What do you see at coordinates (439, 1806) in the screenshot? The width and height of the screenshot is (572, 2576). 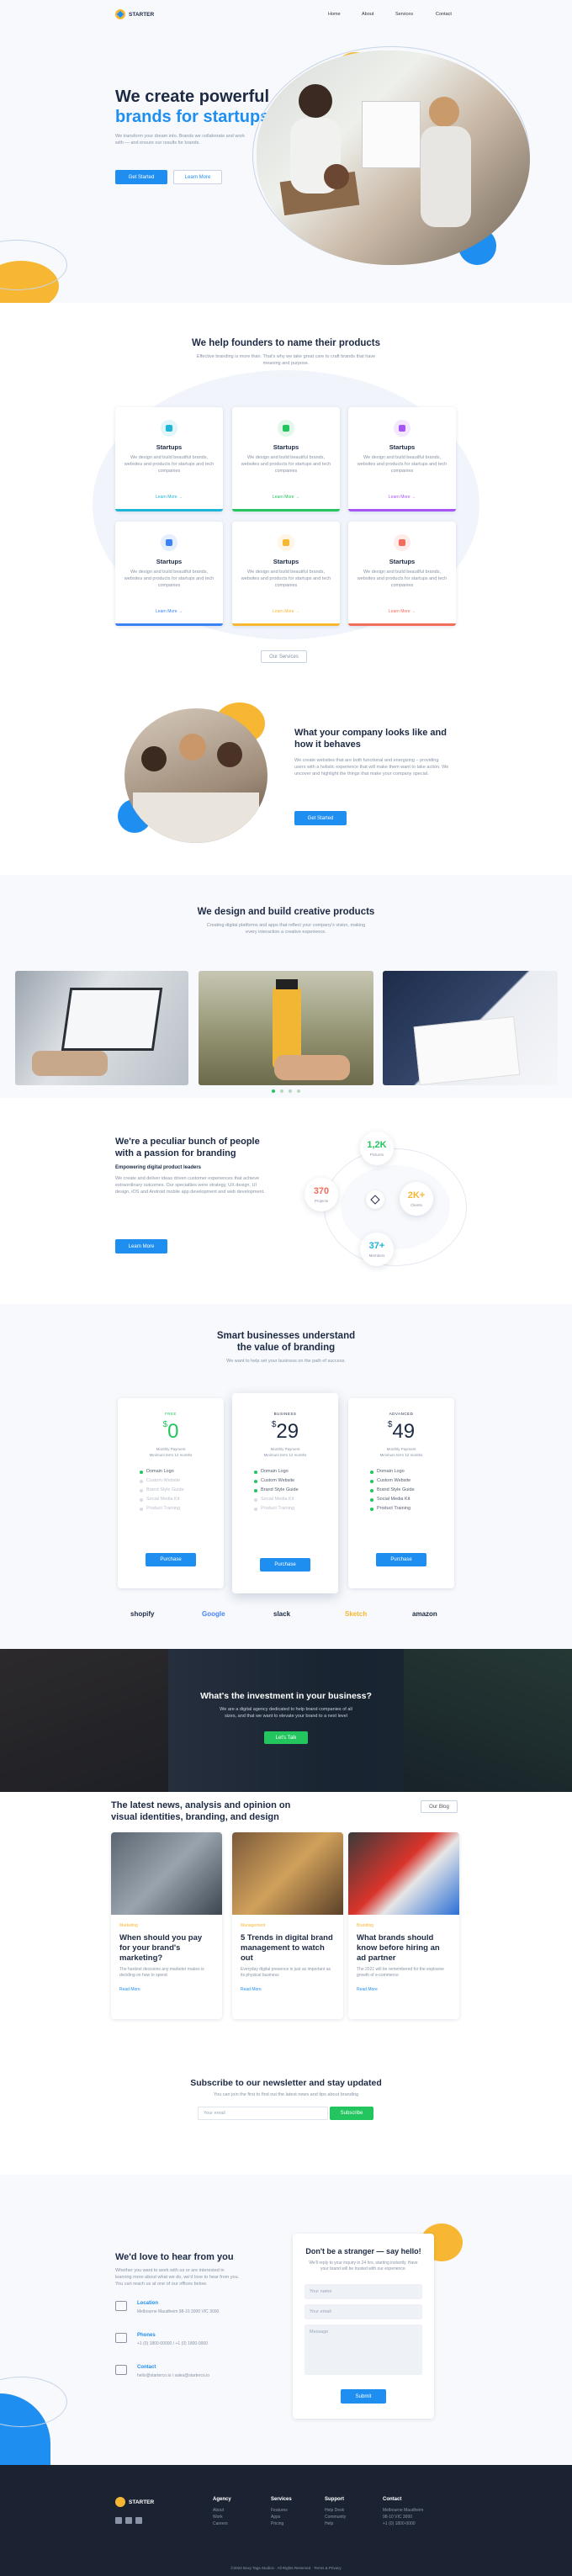 I see `our-blog-button: Our Blog` at bounding box center [439, 1806].